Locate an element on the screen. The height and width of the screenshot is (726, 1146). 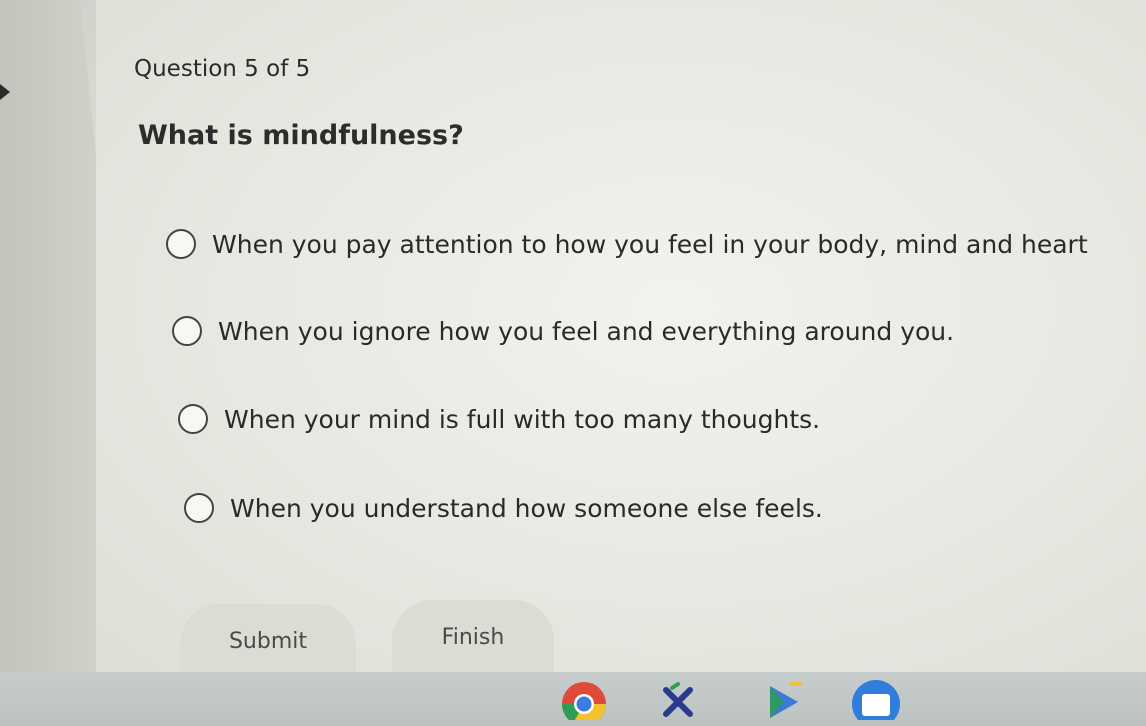
files-app-icon is located at coordinates (876, 700).